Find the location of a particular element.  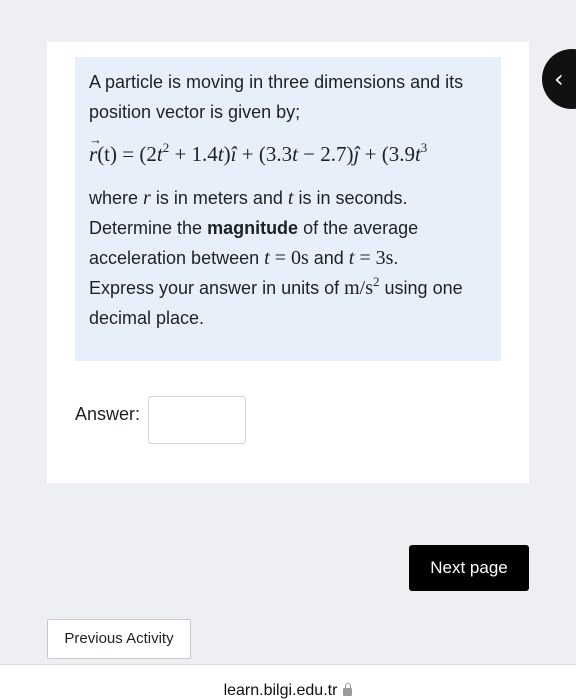

lock-icon is located at coordinates (348, 689).